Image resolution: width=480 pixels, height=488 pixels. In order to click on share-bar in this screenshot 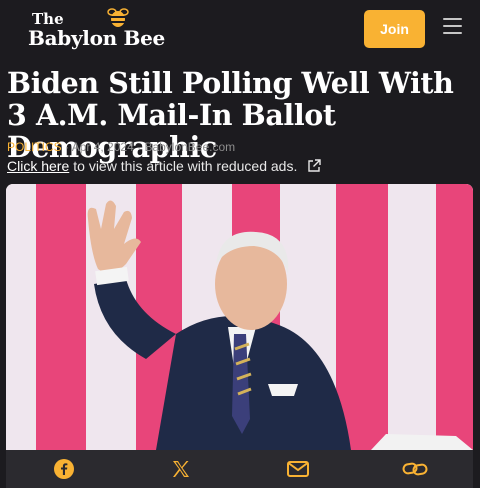, I will do `click(239, 469)`.